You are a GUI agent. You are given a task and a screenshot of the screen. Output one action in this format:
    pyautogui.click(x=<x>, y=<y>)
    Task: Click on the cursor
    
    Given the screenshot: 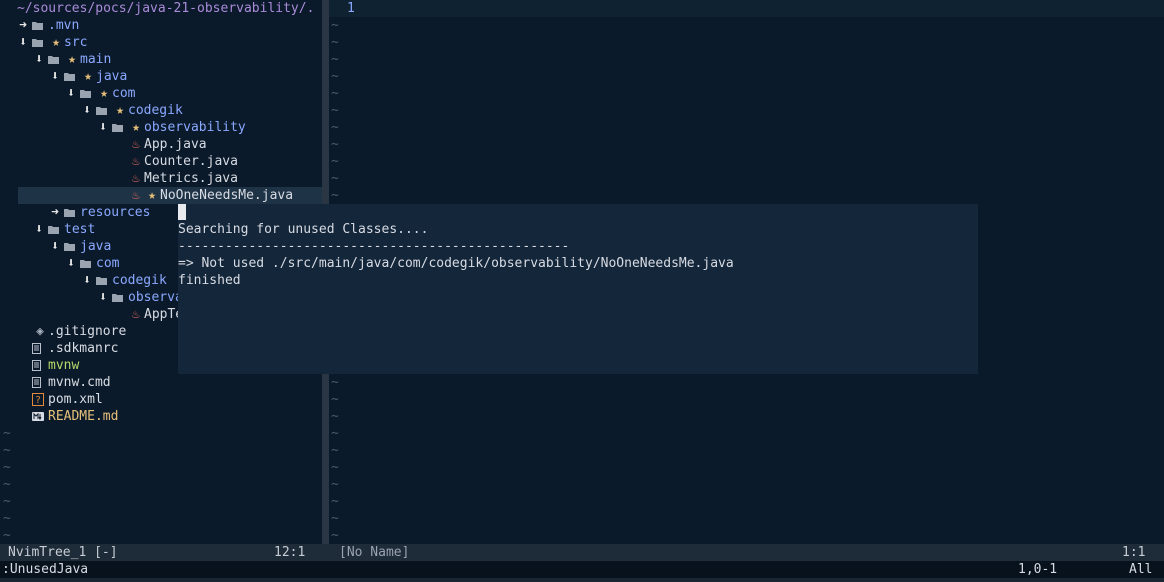 What is the action you would take?
    pyautogui.click(x=182, y=212)
    